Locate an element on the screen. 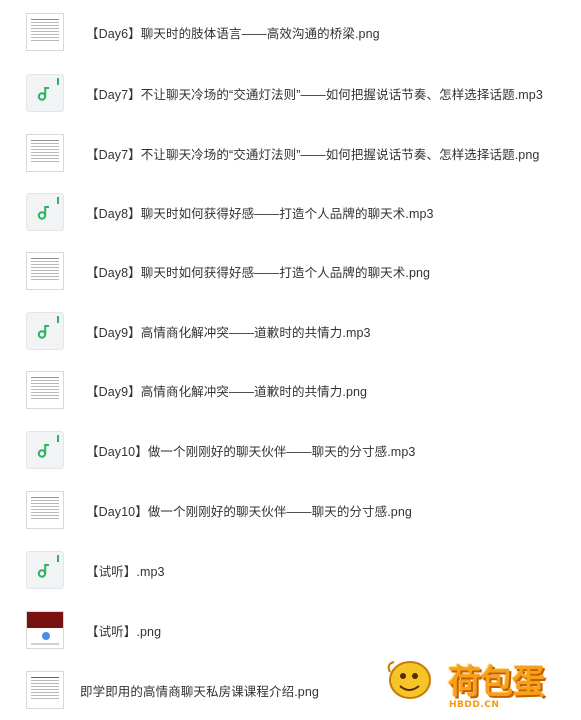  file-name: 【Day6】聊天时的肢体语言——高效沟通的桥梁.png is located at coordinates (233, 33).